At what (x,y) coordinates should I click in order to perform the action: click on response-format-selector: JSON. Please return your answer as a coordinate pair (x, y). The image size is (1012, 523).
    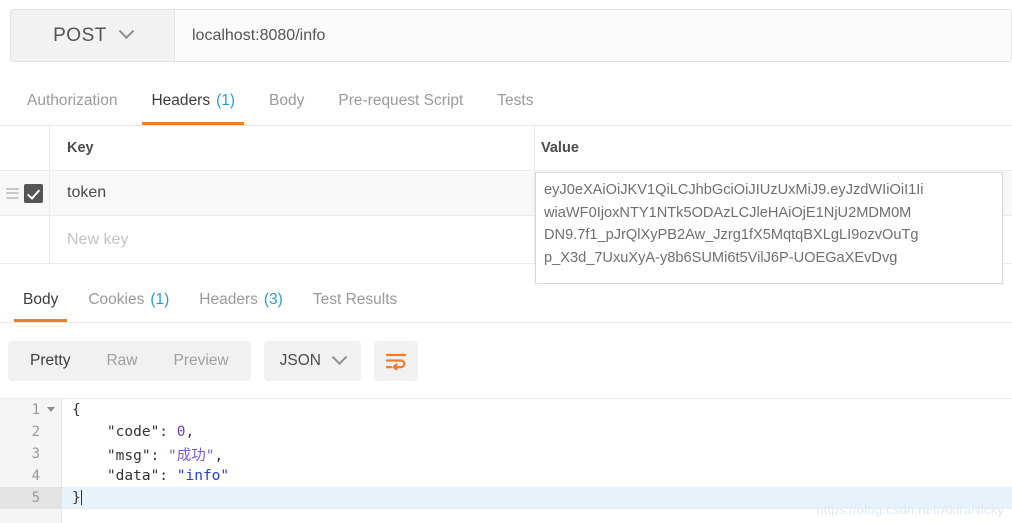
    Looking at the image, I should click on (312, 361).